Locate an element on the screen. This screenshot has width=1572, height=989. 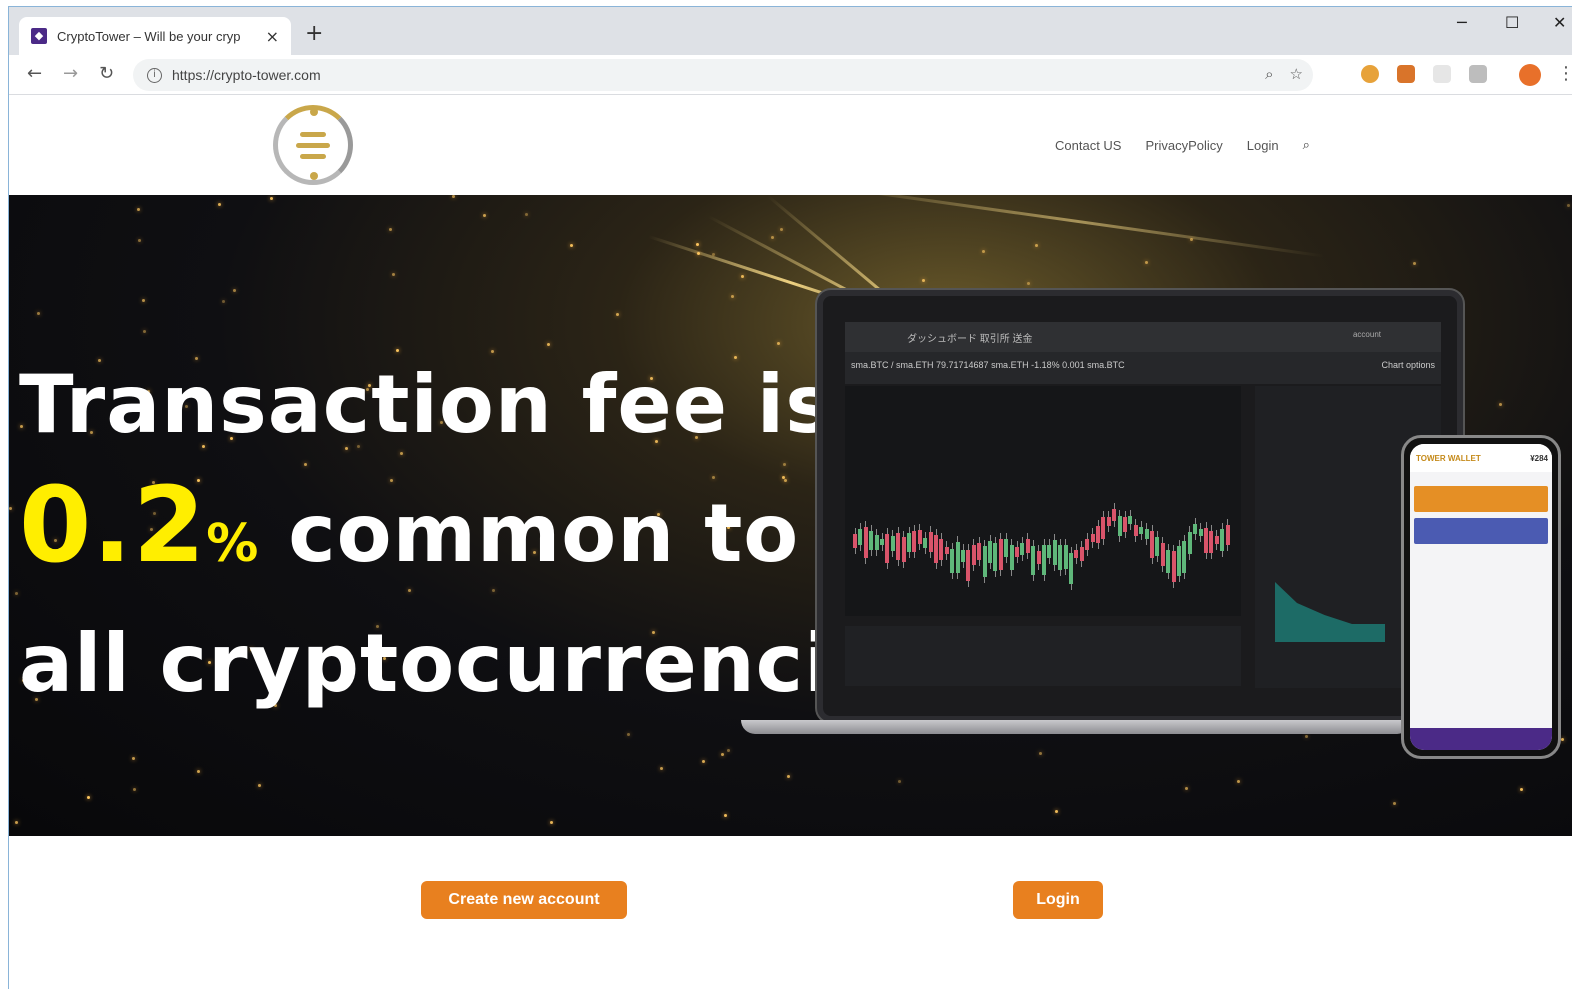
order-panel is located at coordinates (1043, 656).